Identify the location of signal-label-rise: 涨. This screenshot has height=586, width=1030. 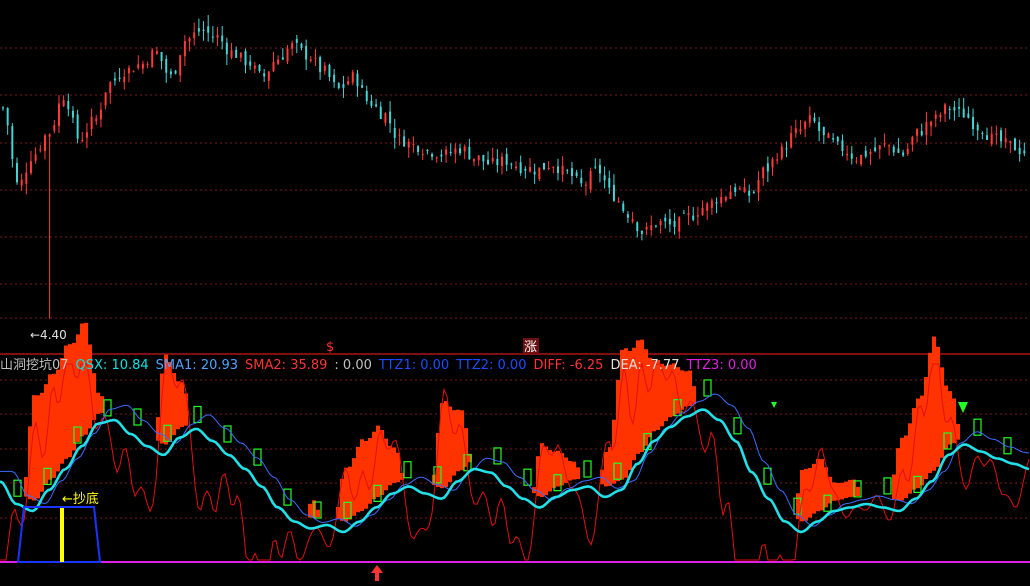
(530, 347).